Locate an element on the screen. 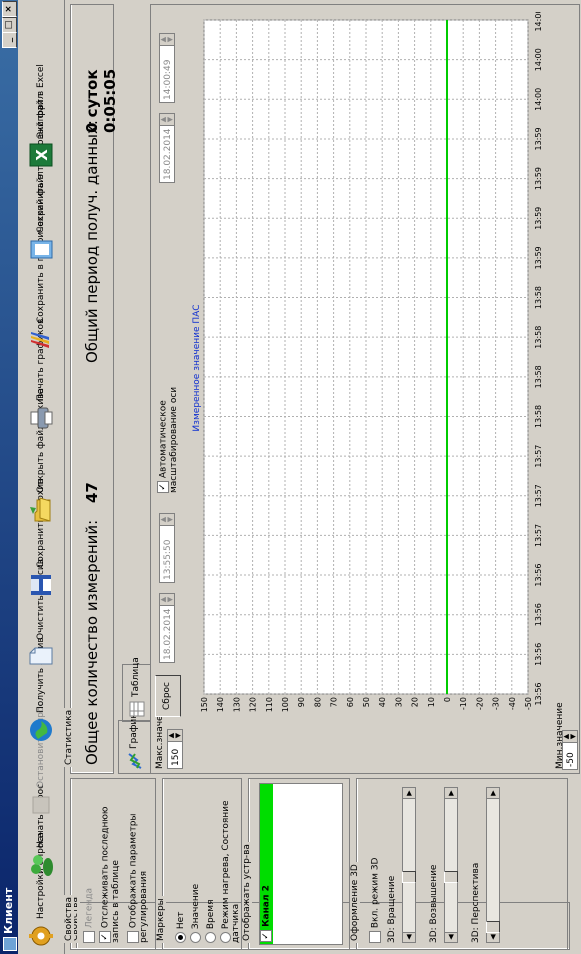 Image resolution: width=581 pixels, height=954 pixels. tab-table: Таблица is located at coordinates (136, 689).